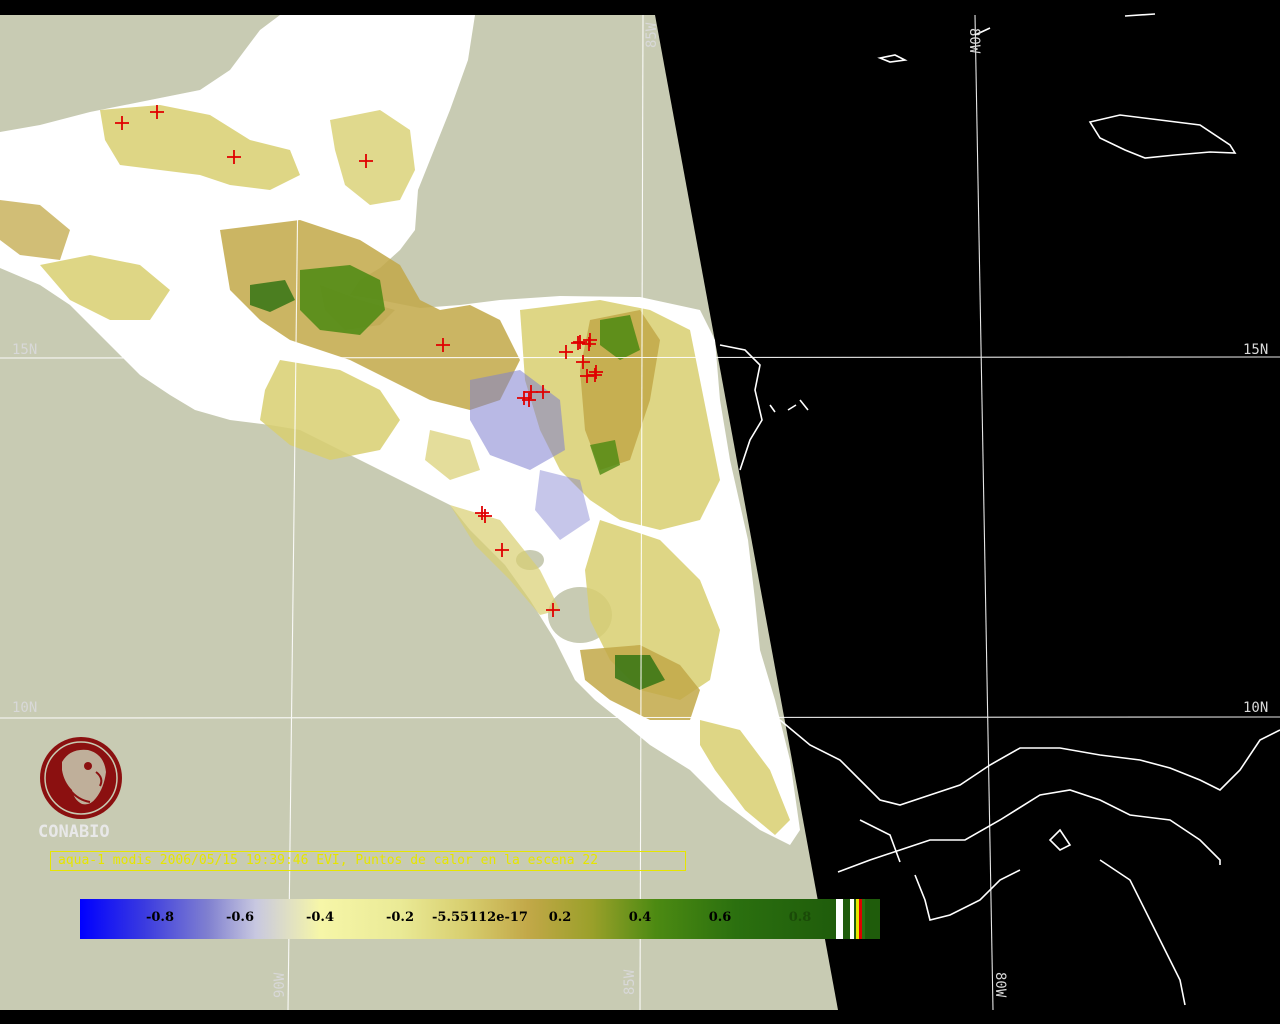  Describe the element at coordinates (240, 917) in the screenshot. I see `colorbar-tick-label: -0.6` at that location.